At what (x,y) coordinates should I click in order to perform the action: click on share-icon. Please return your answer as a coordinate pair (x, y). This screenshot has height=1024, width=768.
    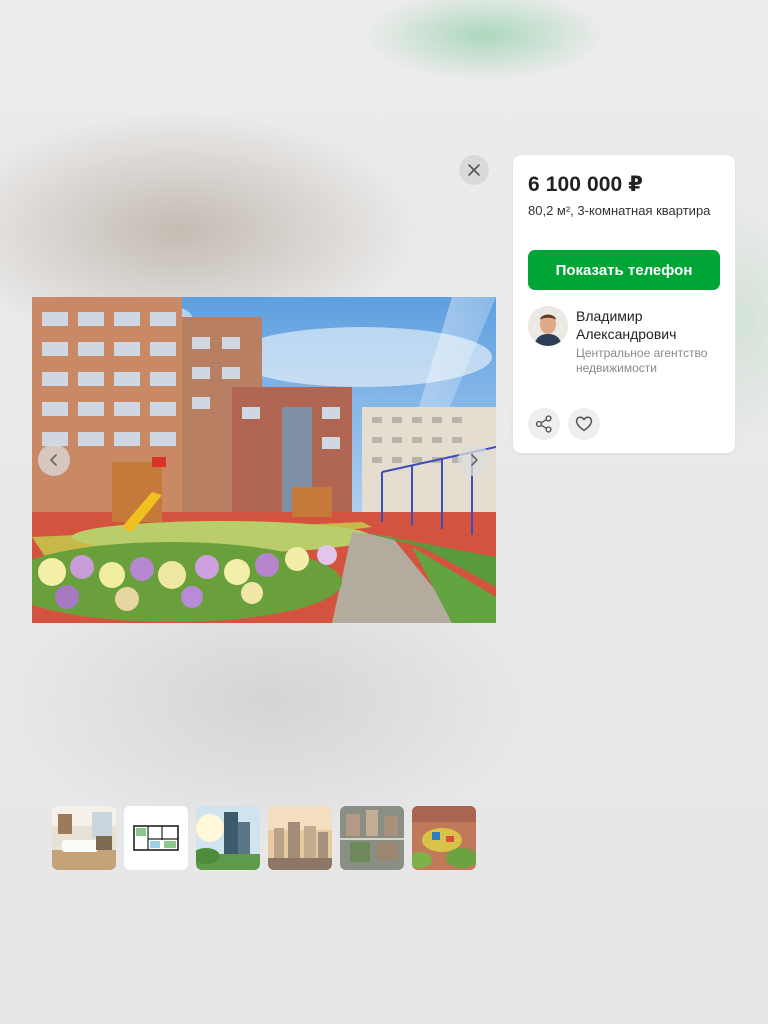
    Looking at the image, I should click on (543, 424).